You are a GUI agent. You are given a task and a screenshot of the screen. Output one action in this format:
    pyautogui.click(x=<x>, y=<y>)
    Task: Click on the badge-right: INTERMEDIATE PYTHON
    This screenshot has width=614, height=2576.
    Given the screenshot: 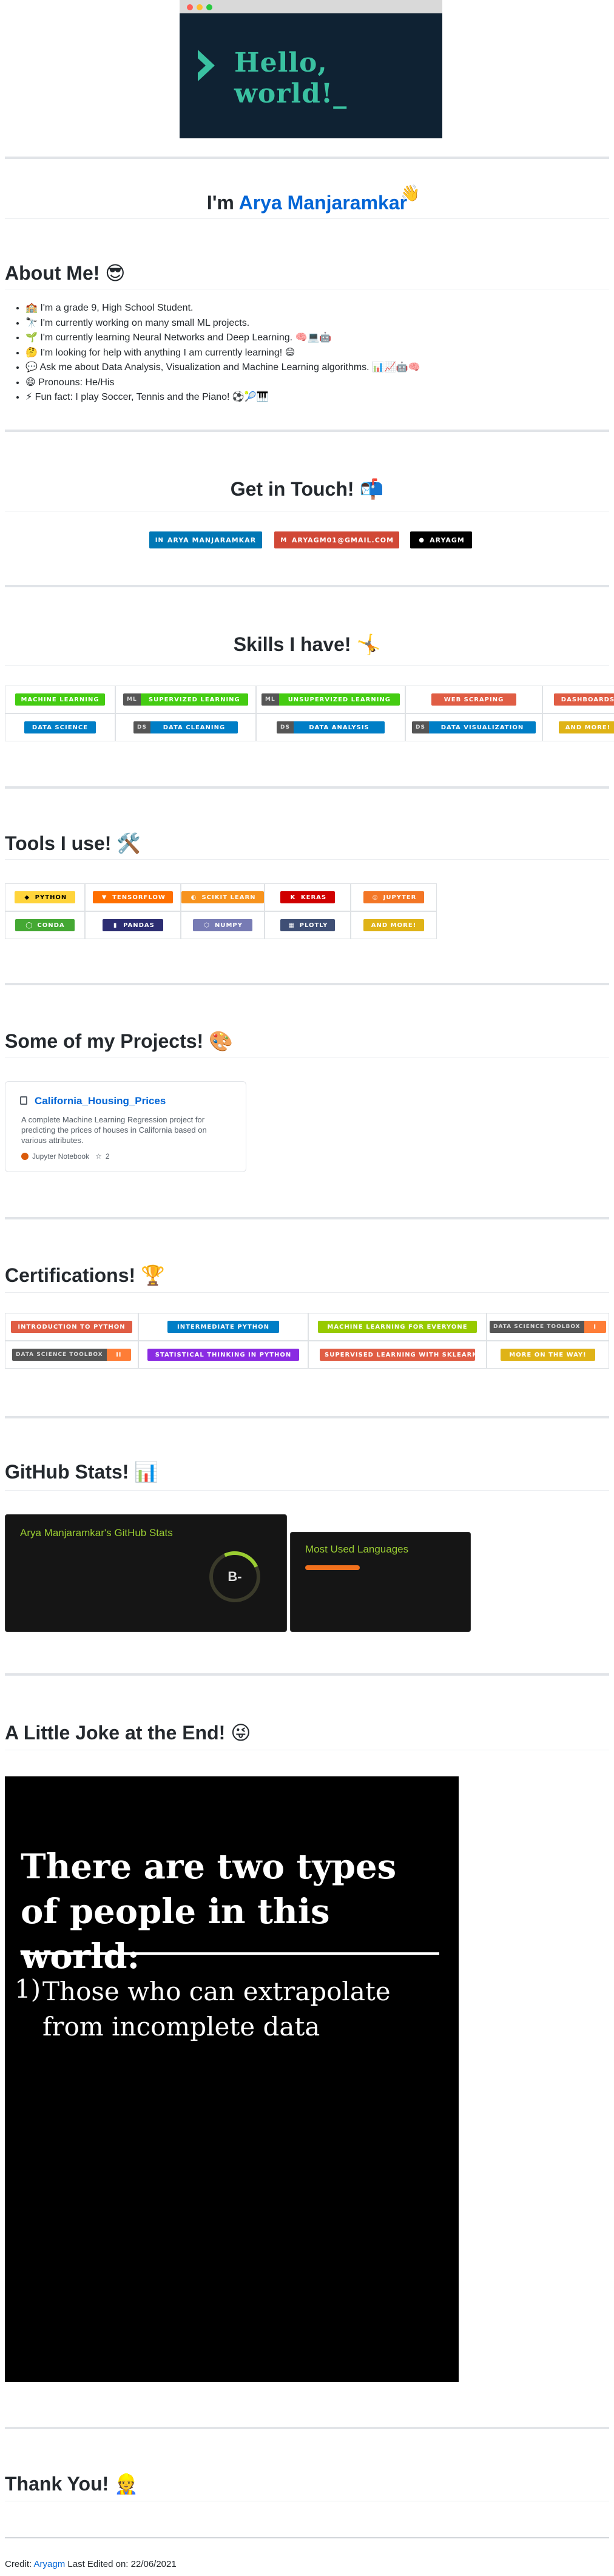 What is the action you would take?
    pyautogui.click(x=223, y=1327)
    